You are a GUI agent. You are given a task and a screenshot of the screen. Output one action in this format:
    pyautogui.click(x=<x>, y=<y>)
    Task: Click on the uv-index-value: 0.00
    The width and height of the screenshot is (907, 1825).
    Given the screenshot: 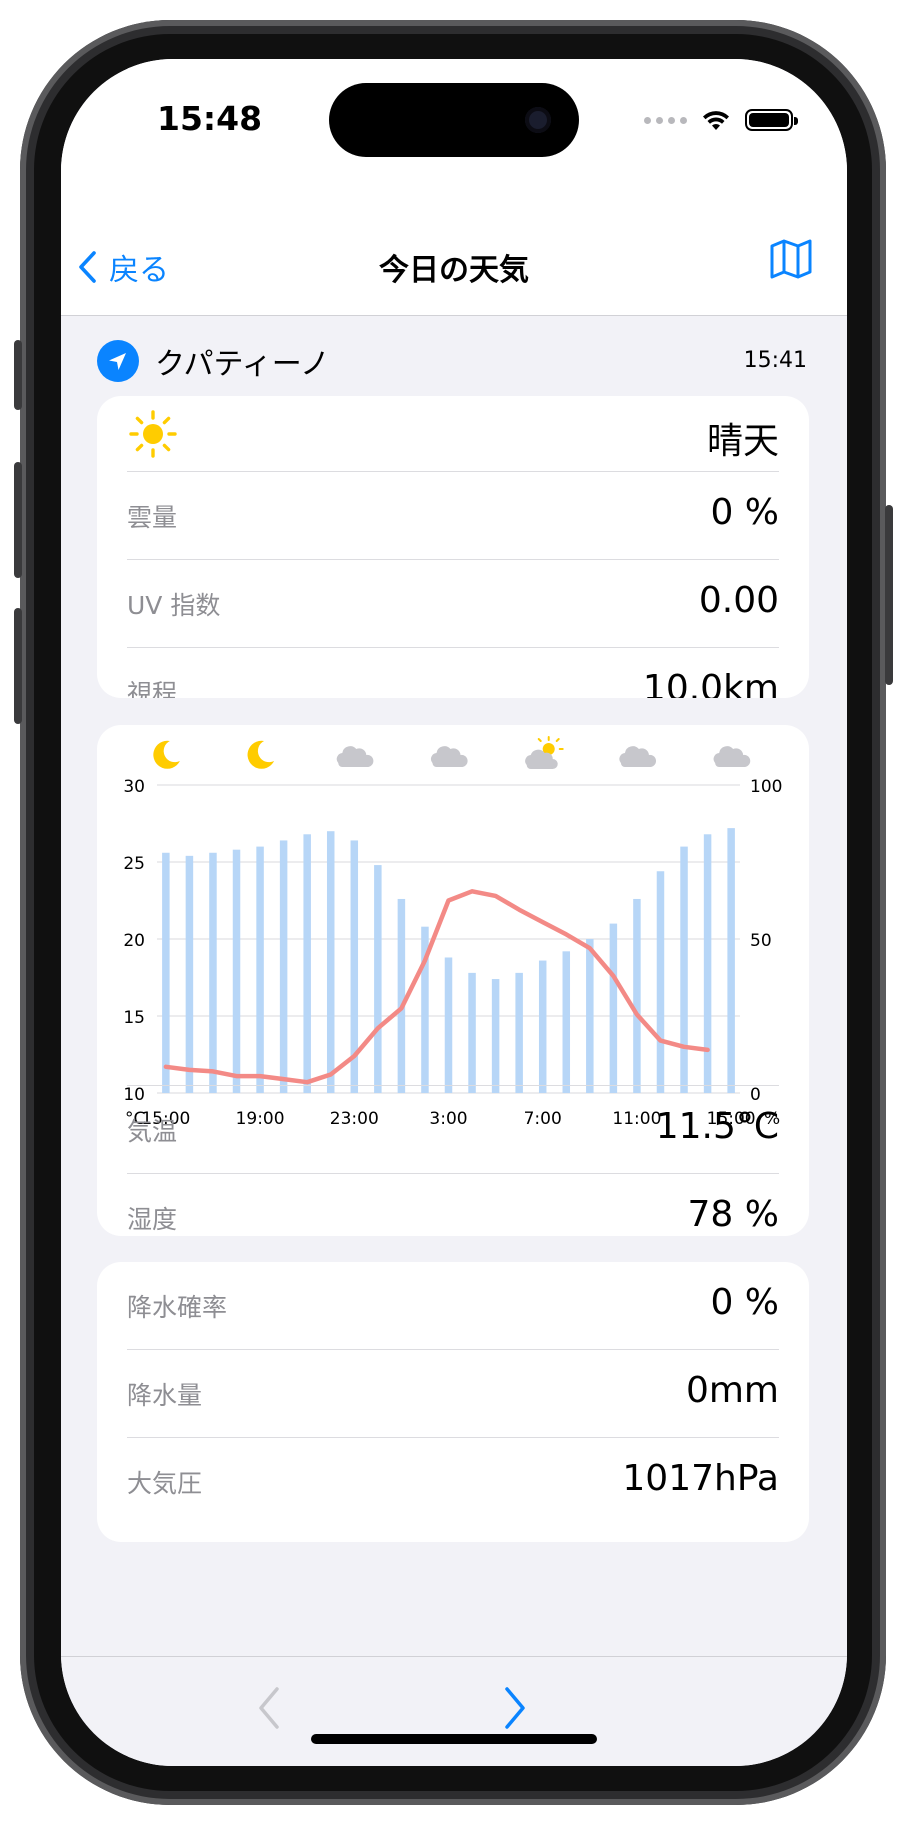 What is the action you would take?
    pyautogui.click(x=738, y=600)
    